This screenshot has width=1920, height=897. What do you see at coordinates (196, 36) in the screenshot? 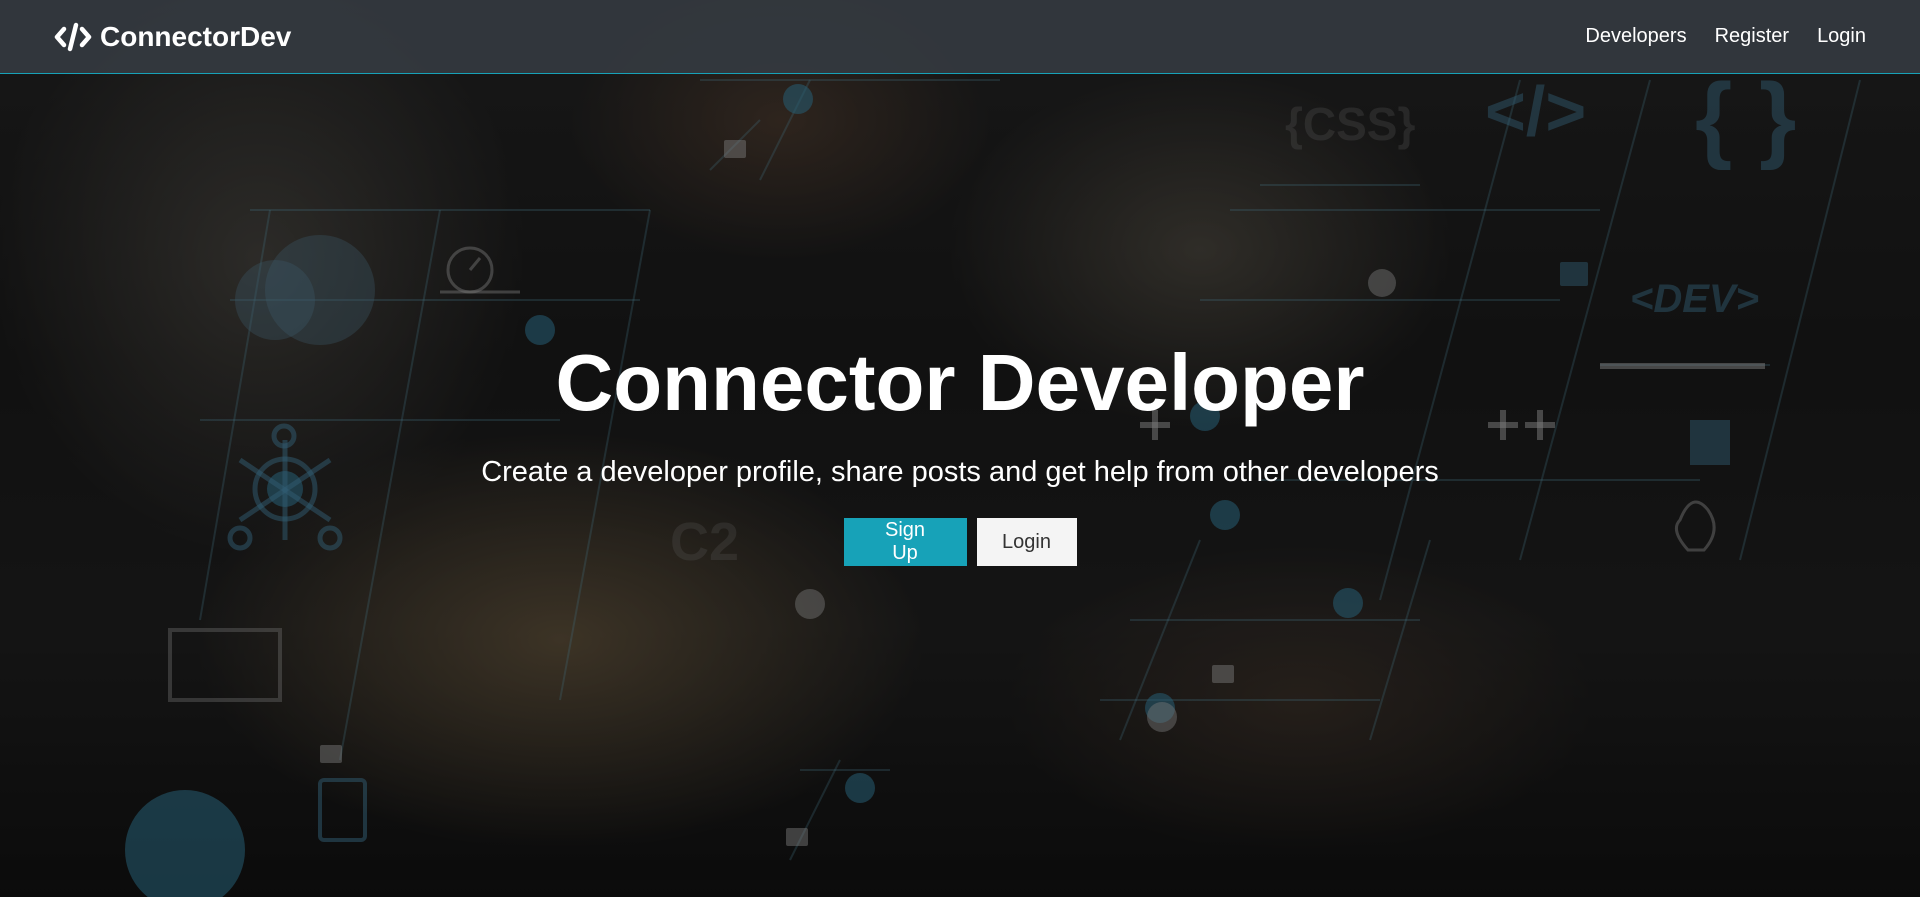
I see `brand-name: ConnectorDev` at bounding box center [196, 36].